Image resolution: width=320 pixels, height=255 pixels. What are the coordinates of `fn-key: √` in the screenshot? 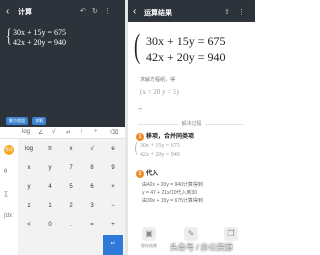 It's located at (53, 132).